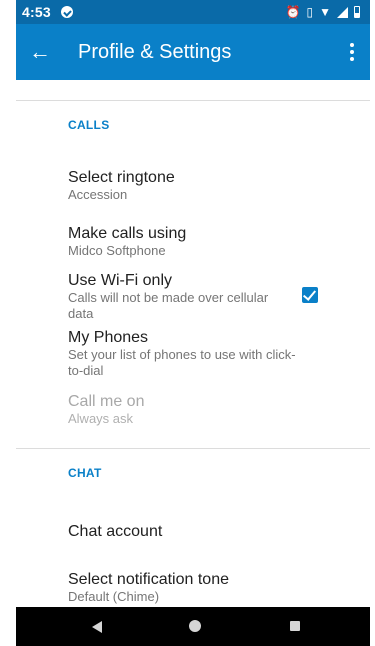 Image resolution: width=375 pixels, height=646 pixels. I want to click on wifi-icon: ▼, so click(325, 12).